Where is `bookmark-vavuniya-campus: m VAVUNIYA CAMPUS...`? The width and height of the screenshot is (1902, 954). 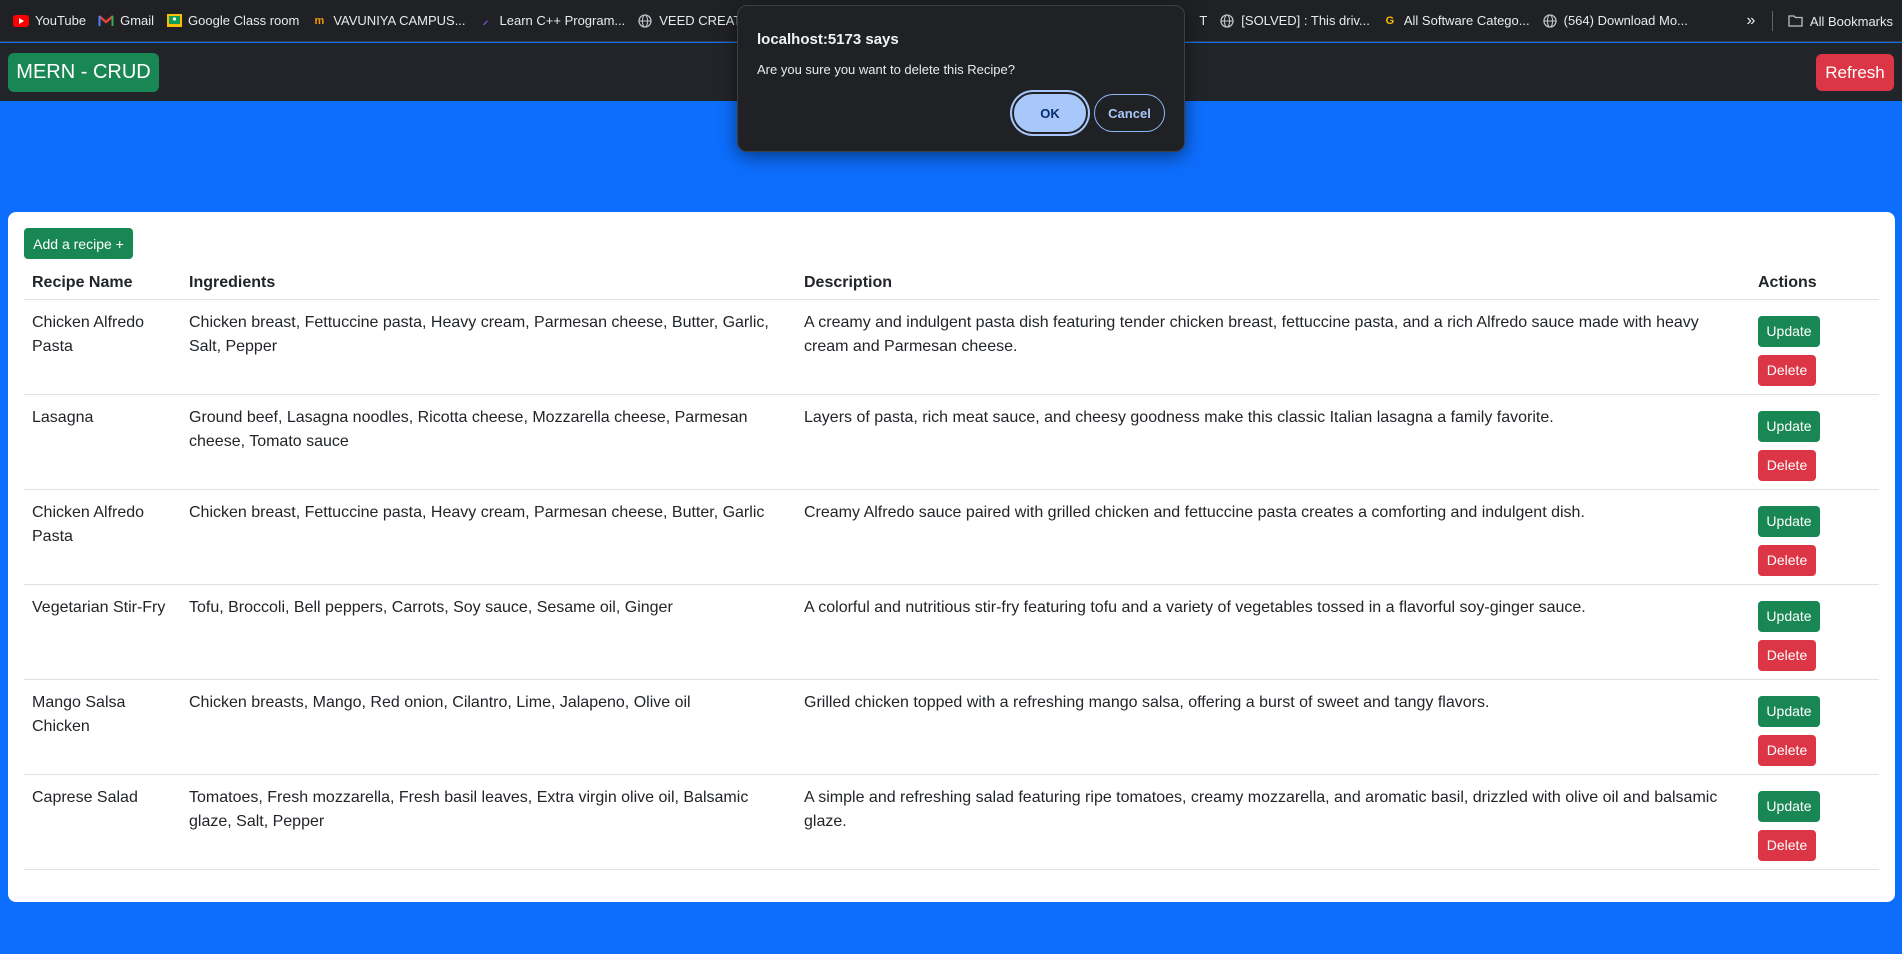 bookmark-vavuniya-campus: m VAVUNIYA CAMPUS... is located at coordinates (391, 21).